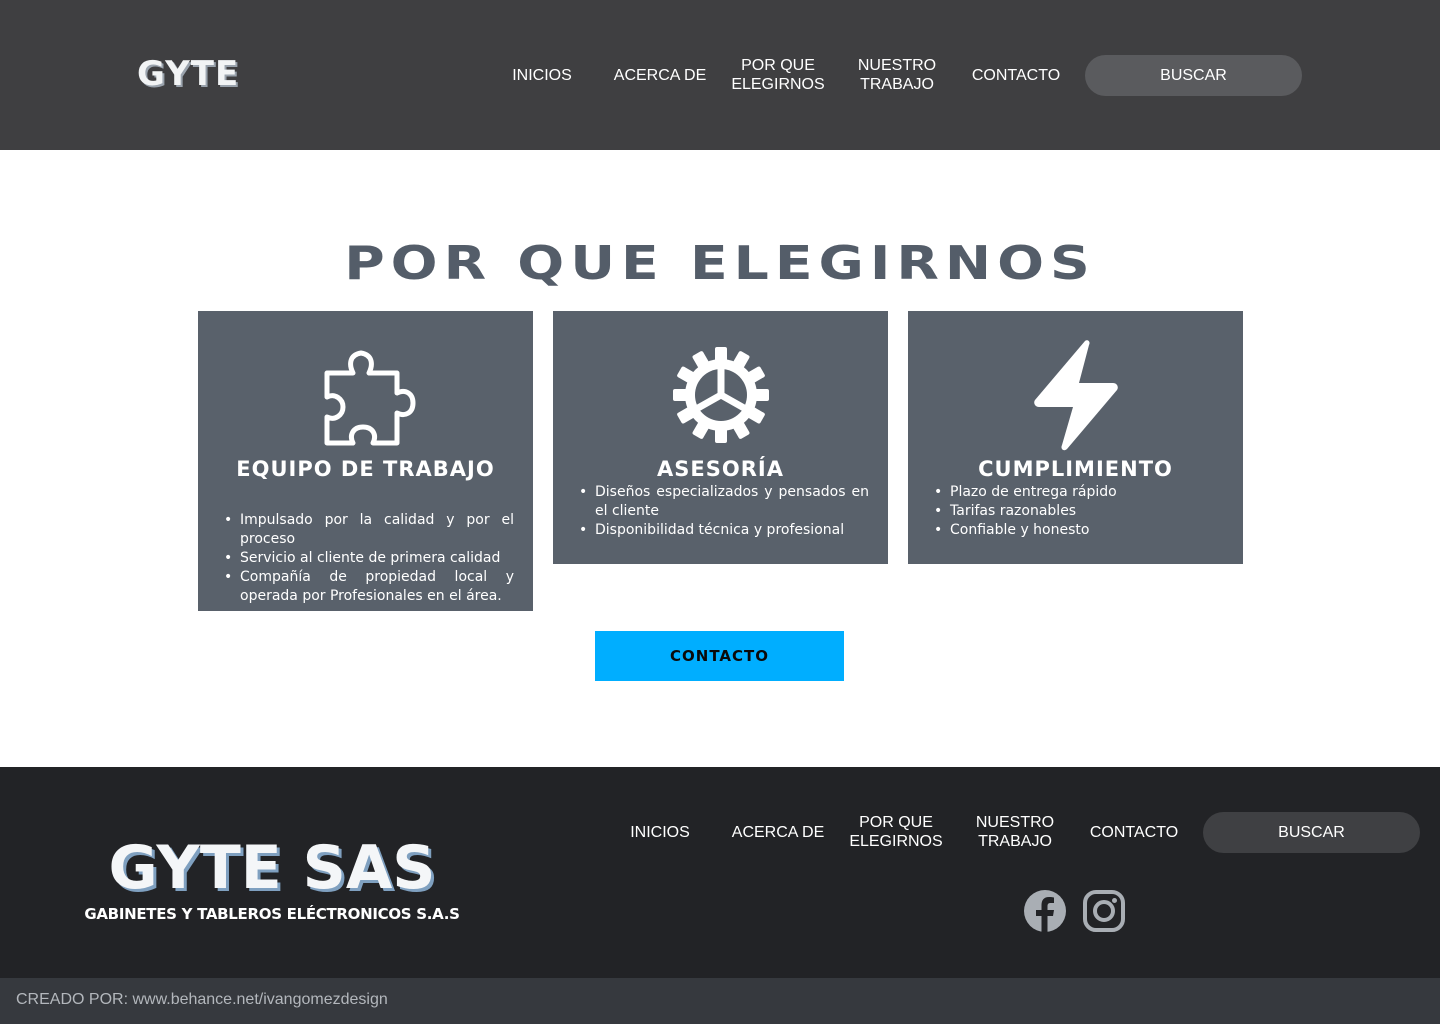 This screenshot has height=1024, width=1440. Describe the element at coordinates (719, 656) in the screenshot. I see `contact-button: CONTACTO` at that location.